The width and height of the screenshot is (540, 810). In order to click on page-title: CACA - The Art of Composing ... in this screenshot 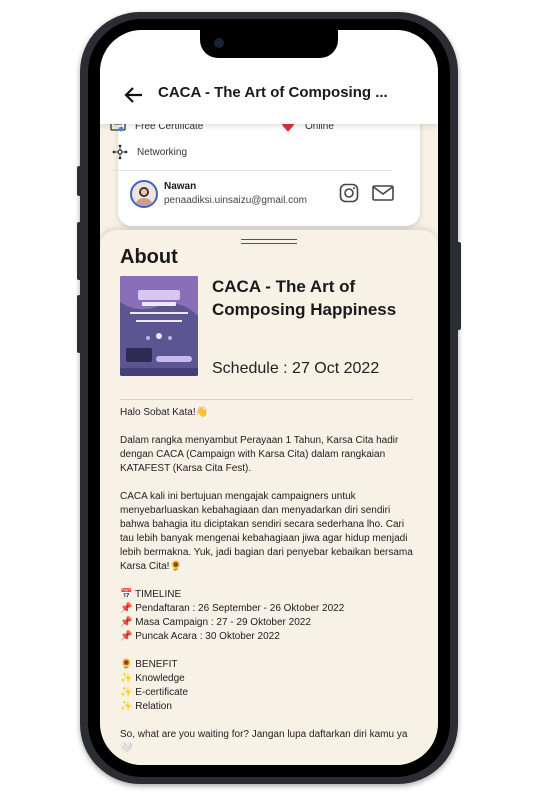, I will do `click(273, 92)`.